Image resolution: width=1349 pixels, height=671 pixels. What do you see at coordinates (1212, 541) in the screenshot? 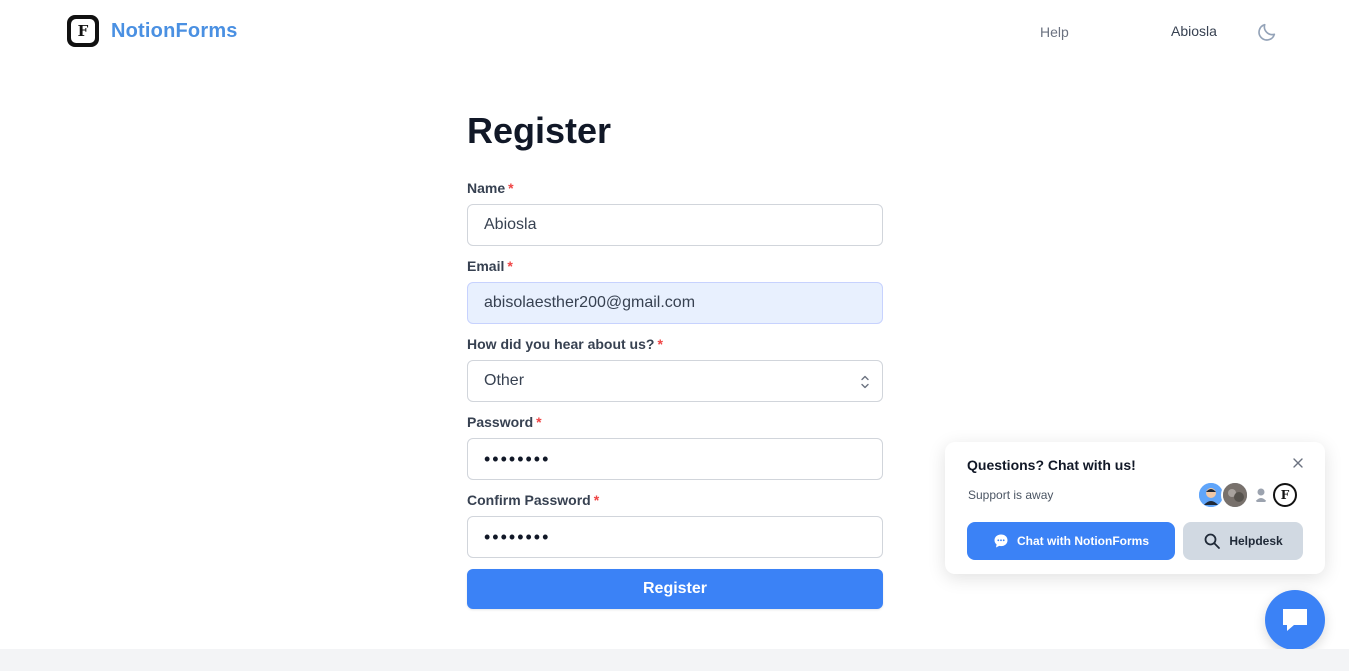
I see `search-icon` at bounding box center [1212, 541].